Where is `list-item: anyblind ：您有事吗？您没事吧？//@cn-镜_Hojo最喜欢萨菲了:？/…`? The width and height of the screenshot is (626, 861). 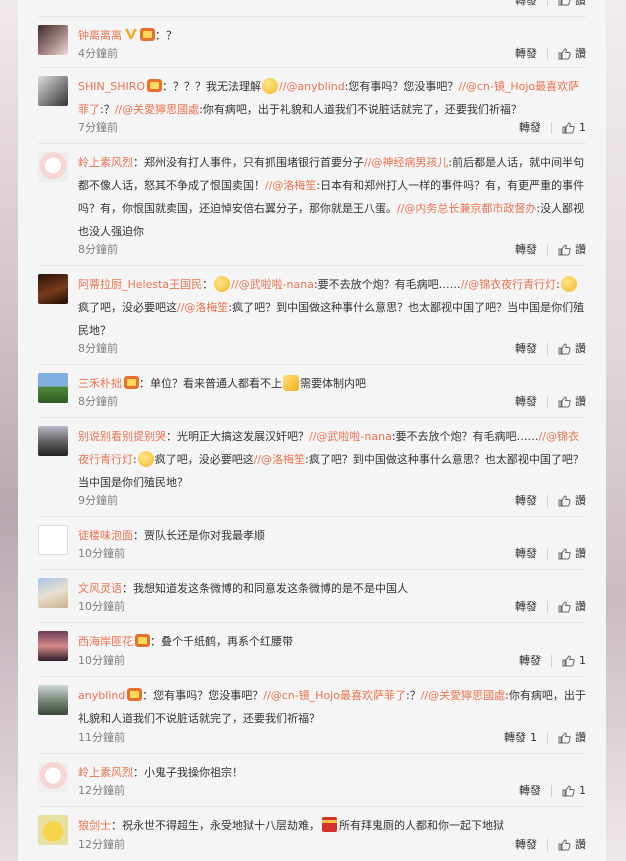 list-item: anyblind ：您有事吗？您没事吧？//@cn-镜_Hojo最喜欢萨菲了:？/… is located at coordinates (312, 714).